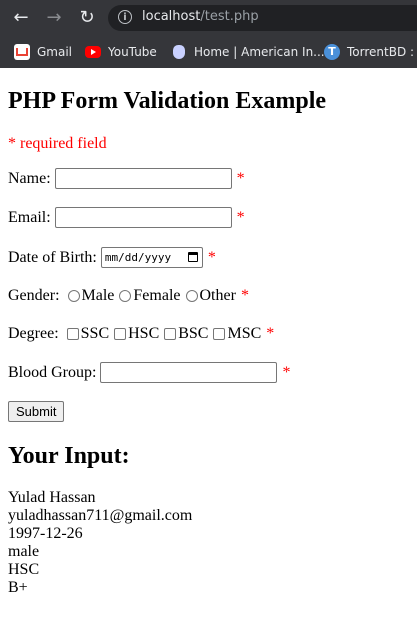 The image size is (417, 630). What do you see at coordinates (143, 217) in the screenshot?
I see `email-input` at bounding box center [143, 217].